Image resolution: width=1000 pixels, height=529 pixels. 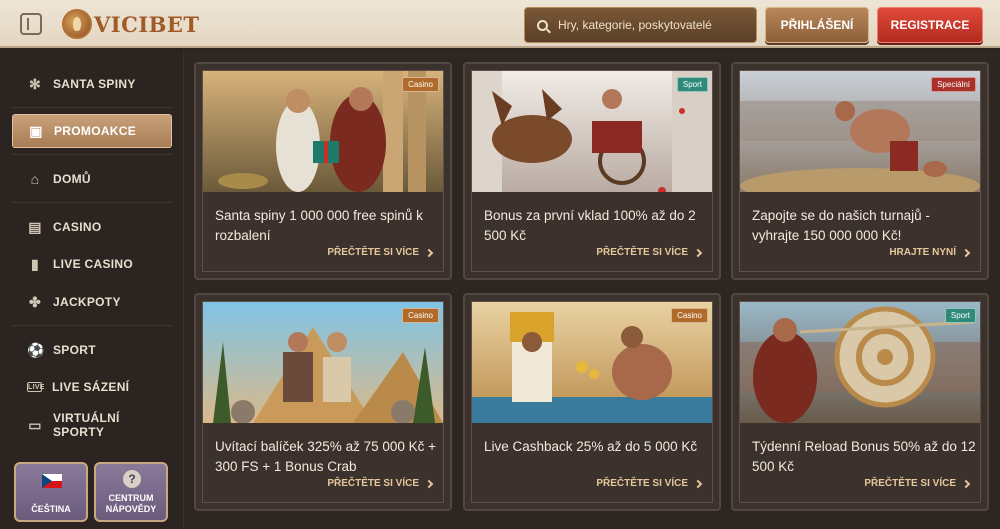 I want to click on play-now-link: HRAJTE NYNÍ, so click(x=930, y=252).